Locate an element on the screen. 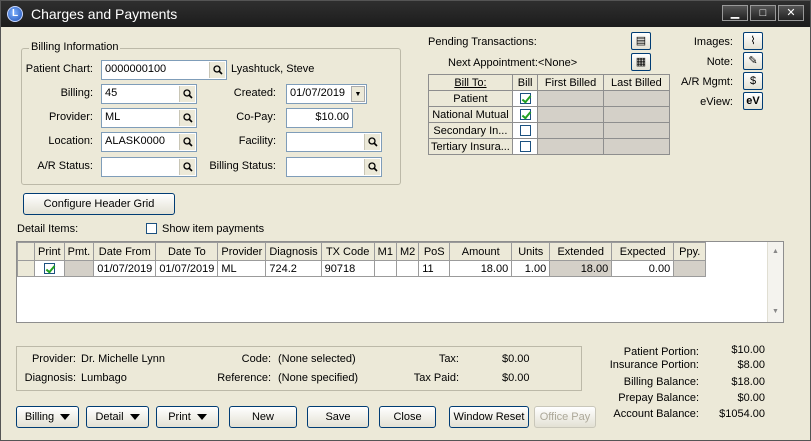 The height and width of the screenshot is (441, 811). cell-expected: 0.00 is located at coordinates (643, 268).